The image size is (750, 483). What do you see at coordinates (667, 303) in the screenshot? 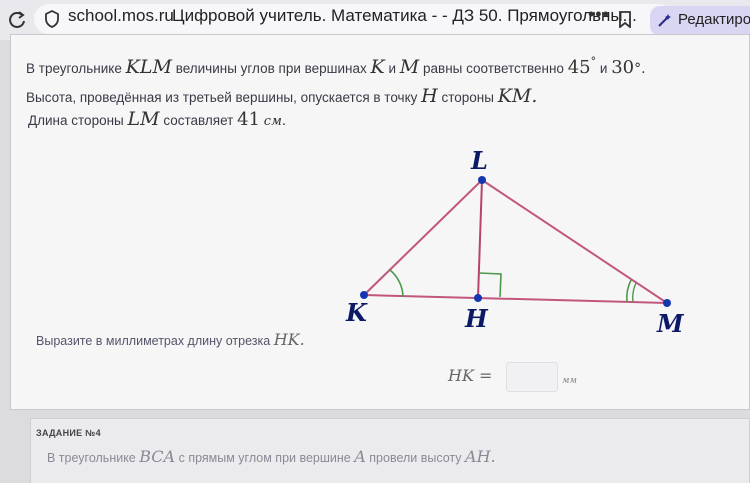
I see `point-M` at bounding box center [667, 303].